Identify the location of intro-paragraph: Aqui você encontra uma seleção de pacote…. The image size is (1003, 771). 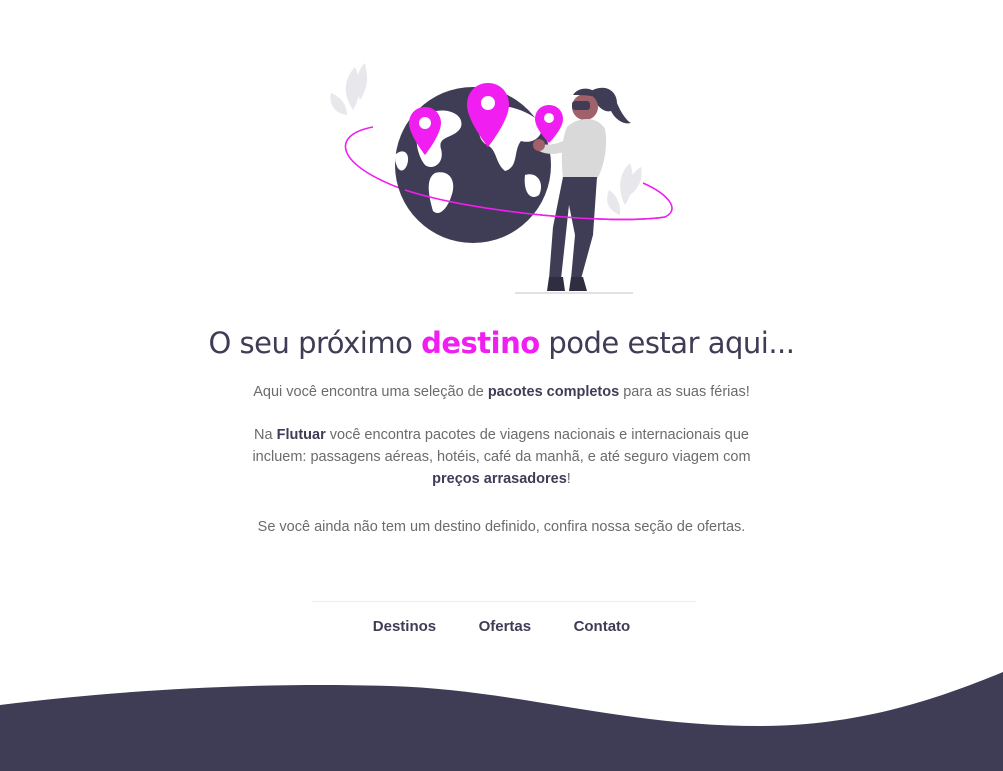
(501, 392).